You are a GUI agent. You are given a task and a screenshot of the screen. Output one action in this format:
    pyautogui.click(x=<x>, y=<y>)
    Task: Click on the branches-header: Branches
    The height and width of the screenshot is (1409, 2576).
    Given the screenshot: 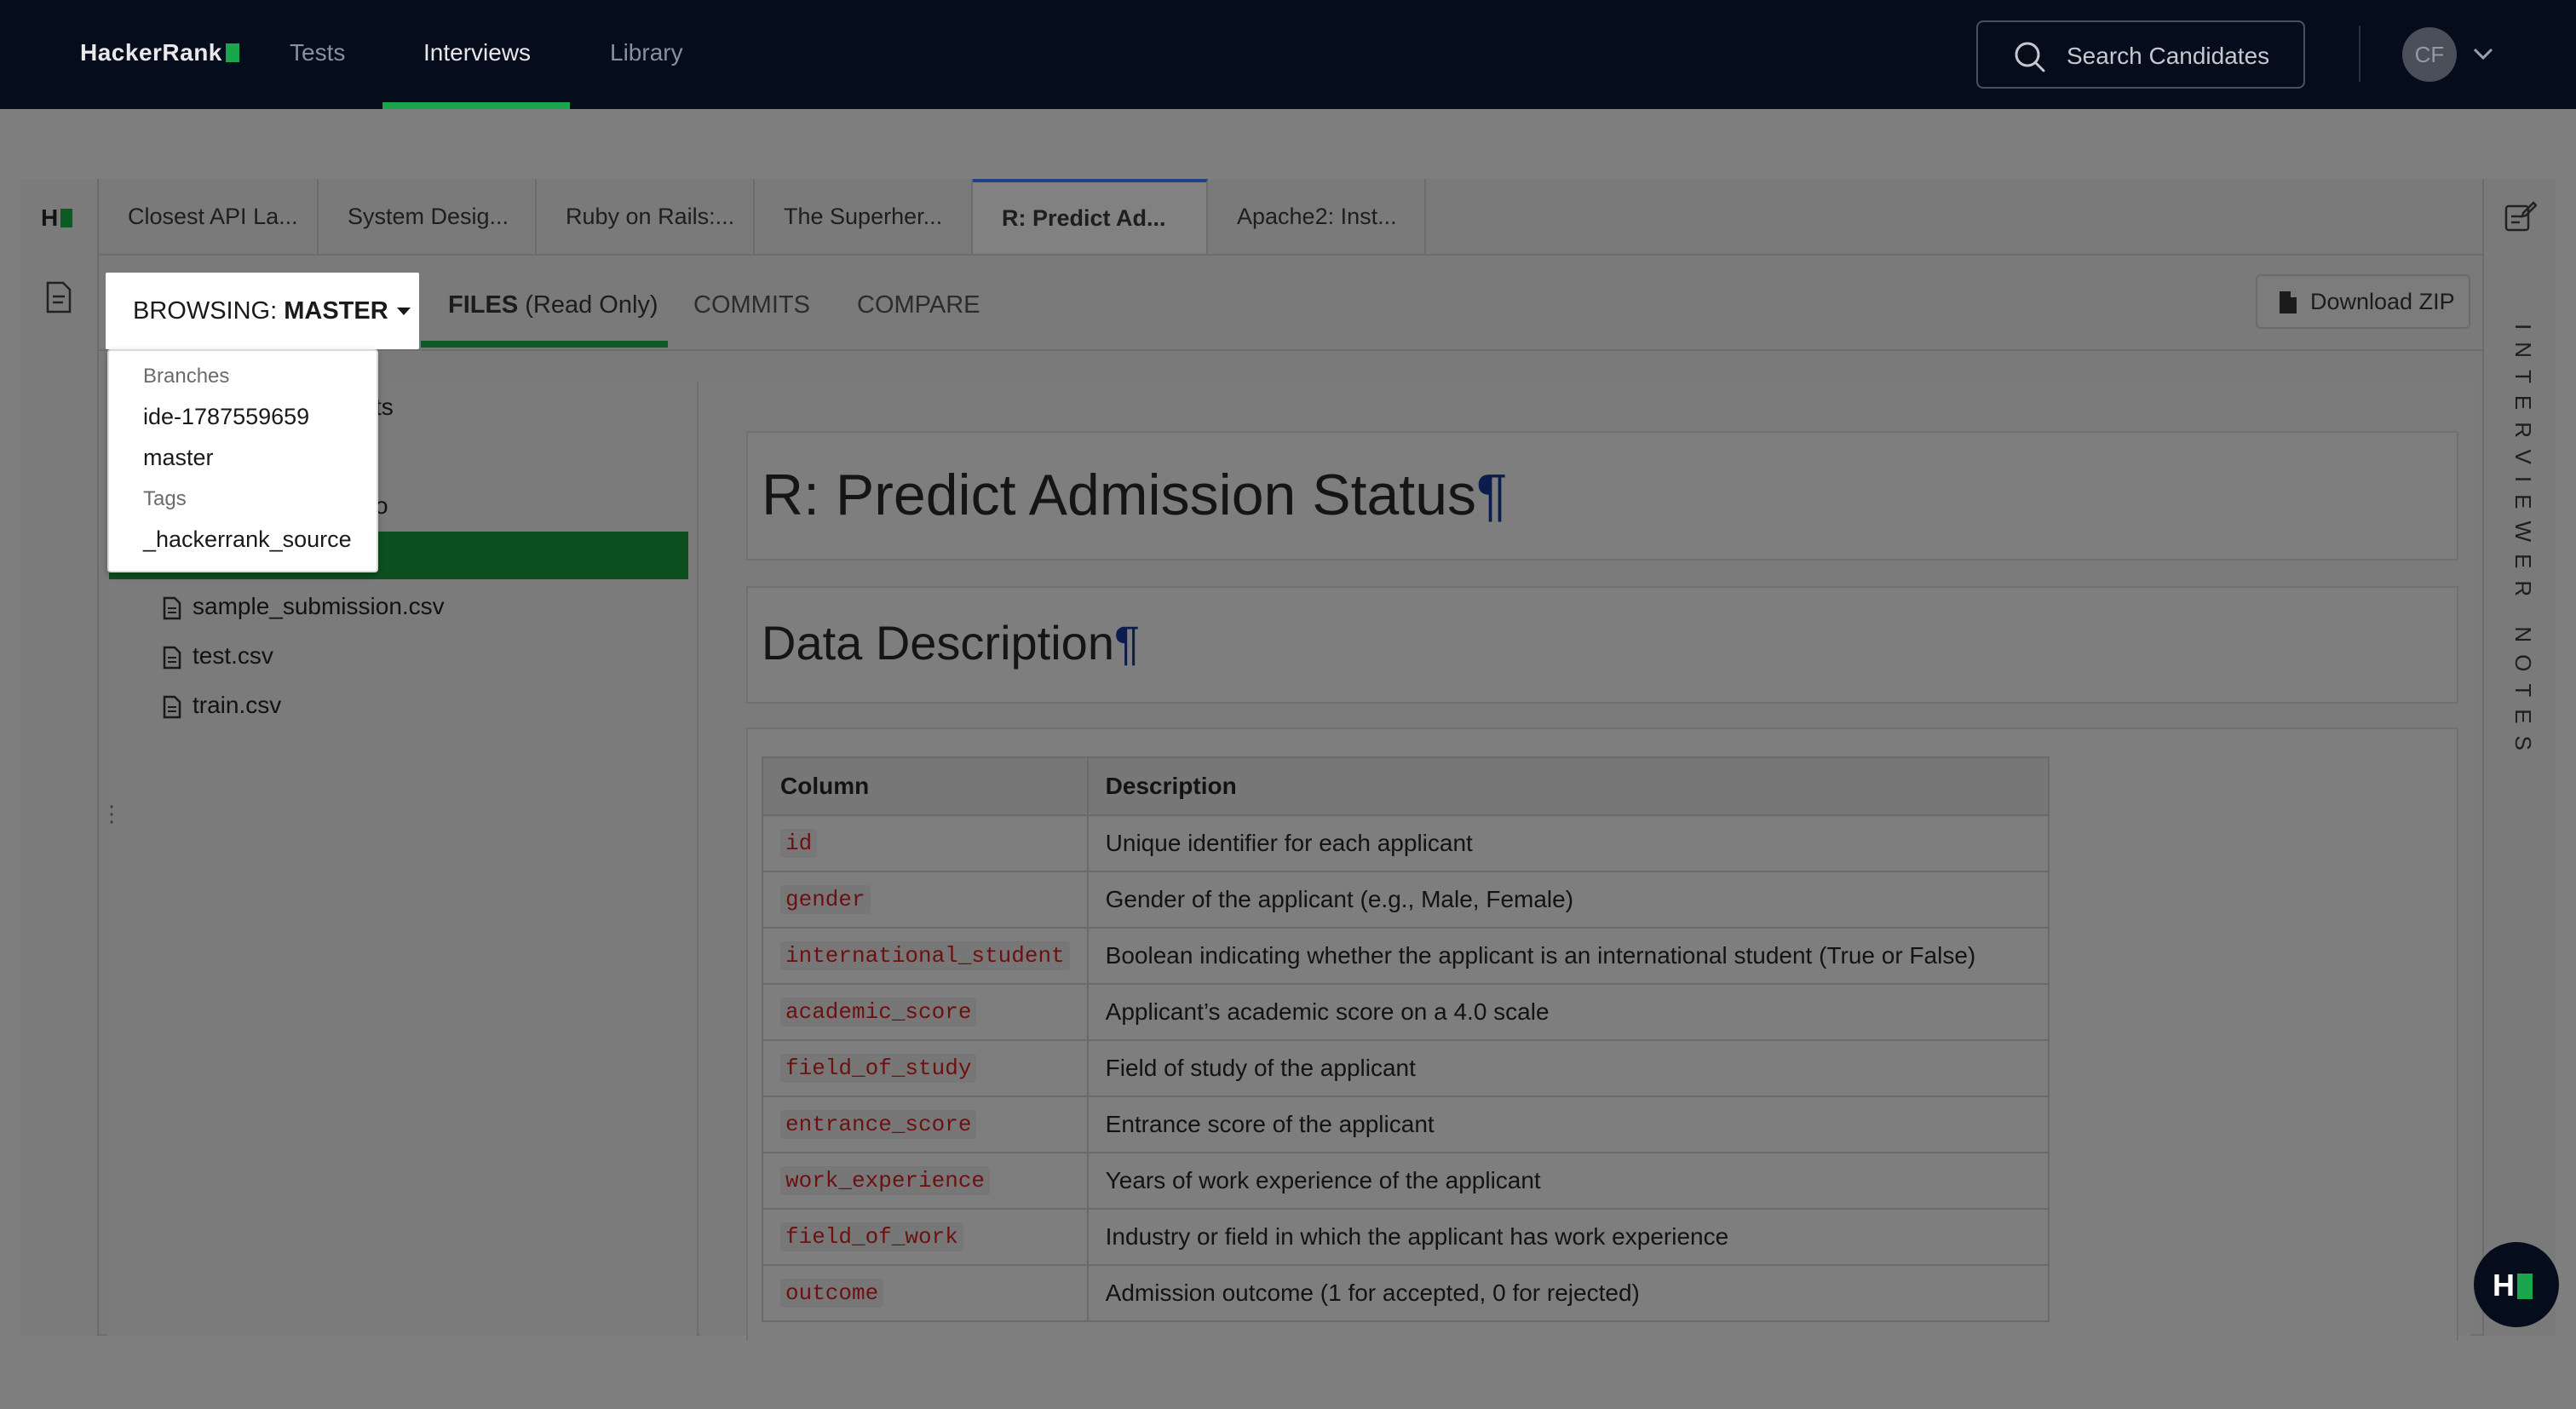 What is the action you would take?
    pyautogui.click(x=187, y=376)
    